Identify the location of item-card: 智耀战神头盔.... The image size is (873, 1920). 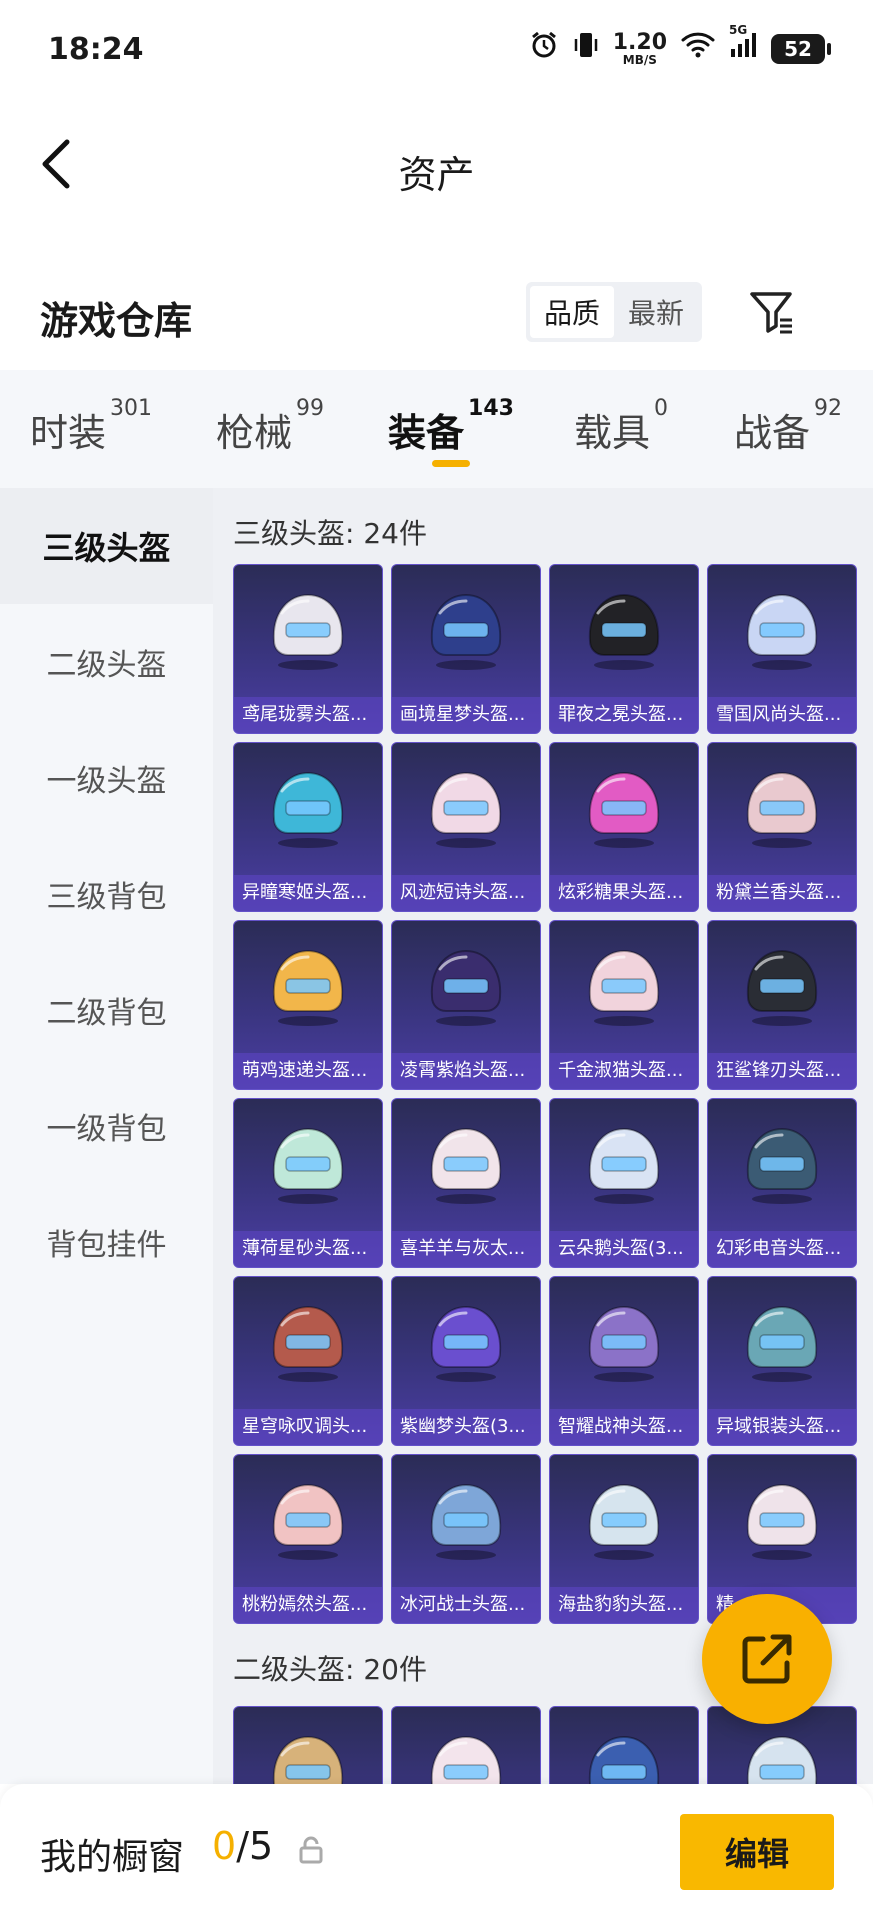
(624, 1361).